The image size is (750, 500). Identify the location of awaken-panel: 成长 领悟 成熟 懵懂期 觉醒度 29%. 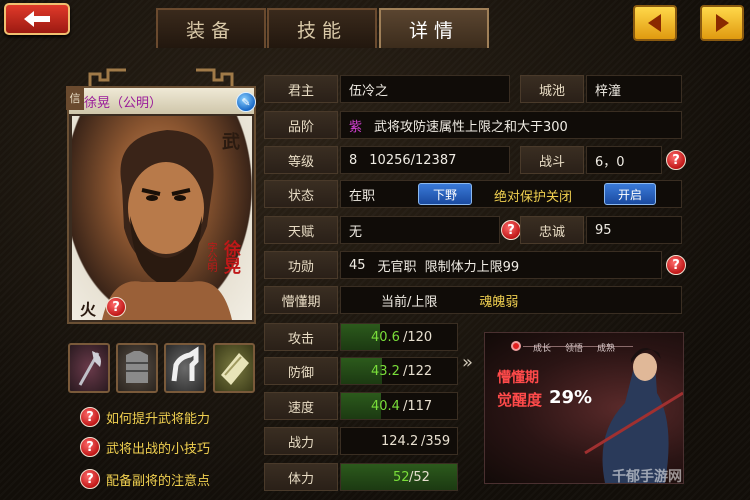
(584, 408).